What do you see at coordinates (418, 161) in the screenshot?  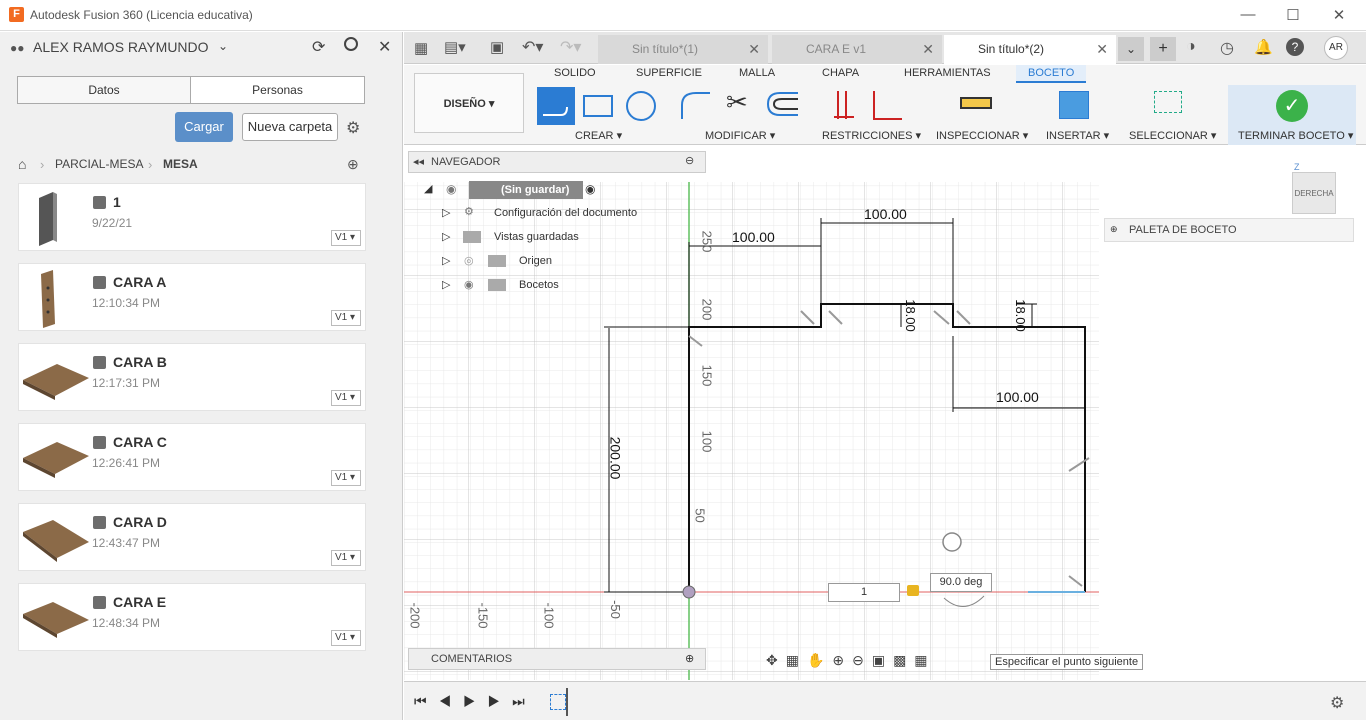 I see `collapse-icon: ◂◂` at bounding box center [418, 161].